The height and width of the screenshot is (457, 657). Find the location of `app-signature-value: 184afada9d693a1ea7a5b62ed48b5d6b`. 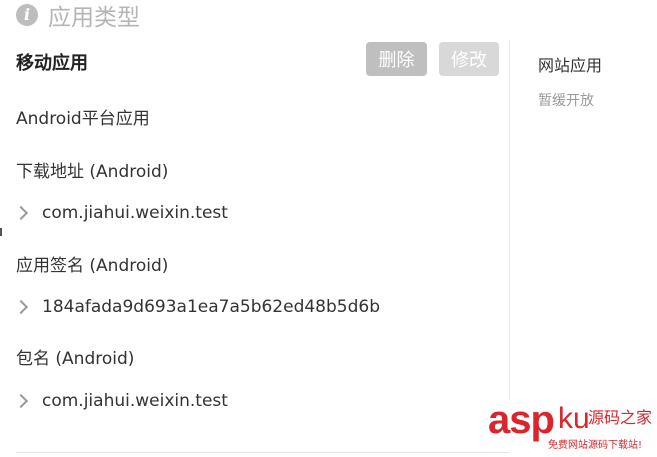

app-signature-value: 184afada9d693a1ea7a5b62ed48b5d6b is located at coordinates (211, 307).